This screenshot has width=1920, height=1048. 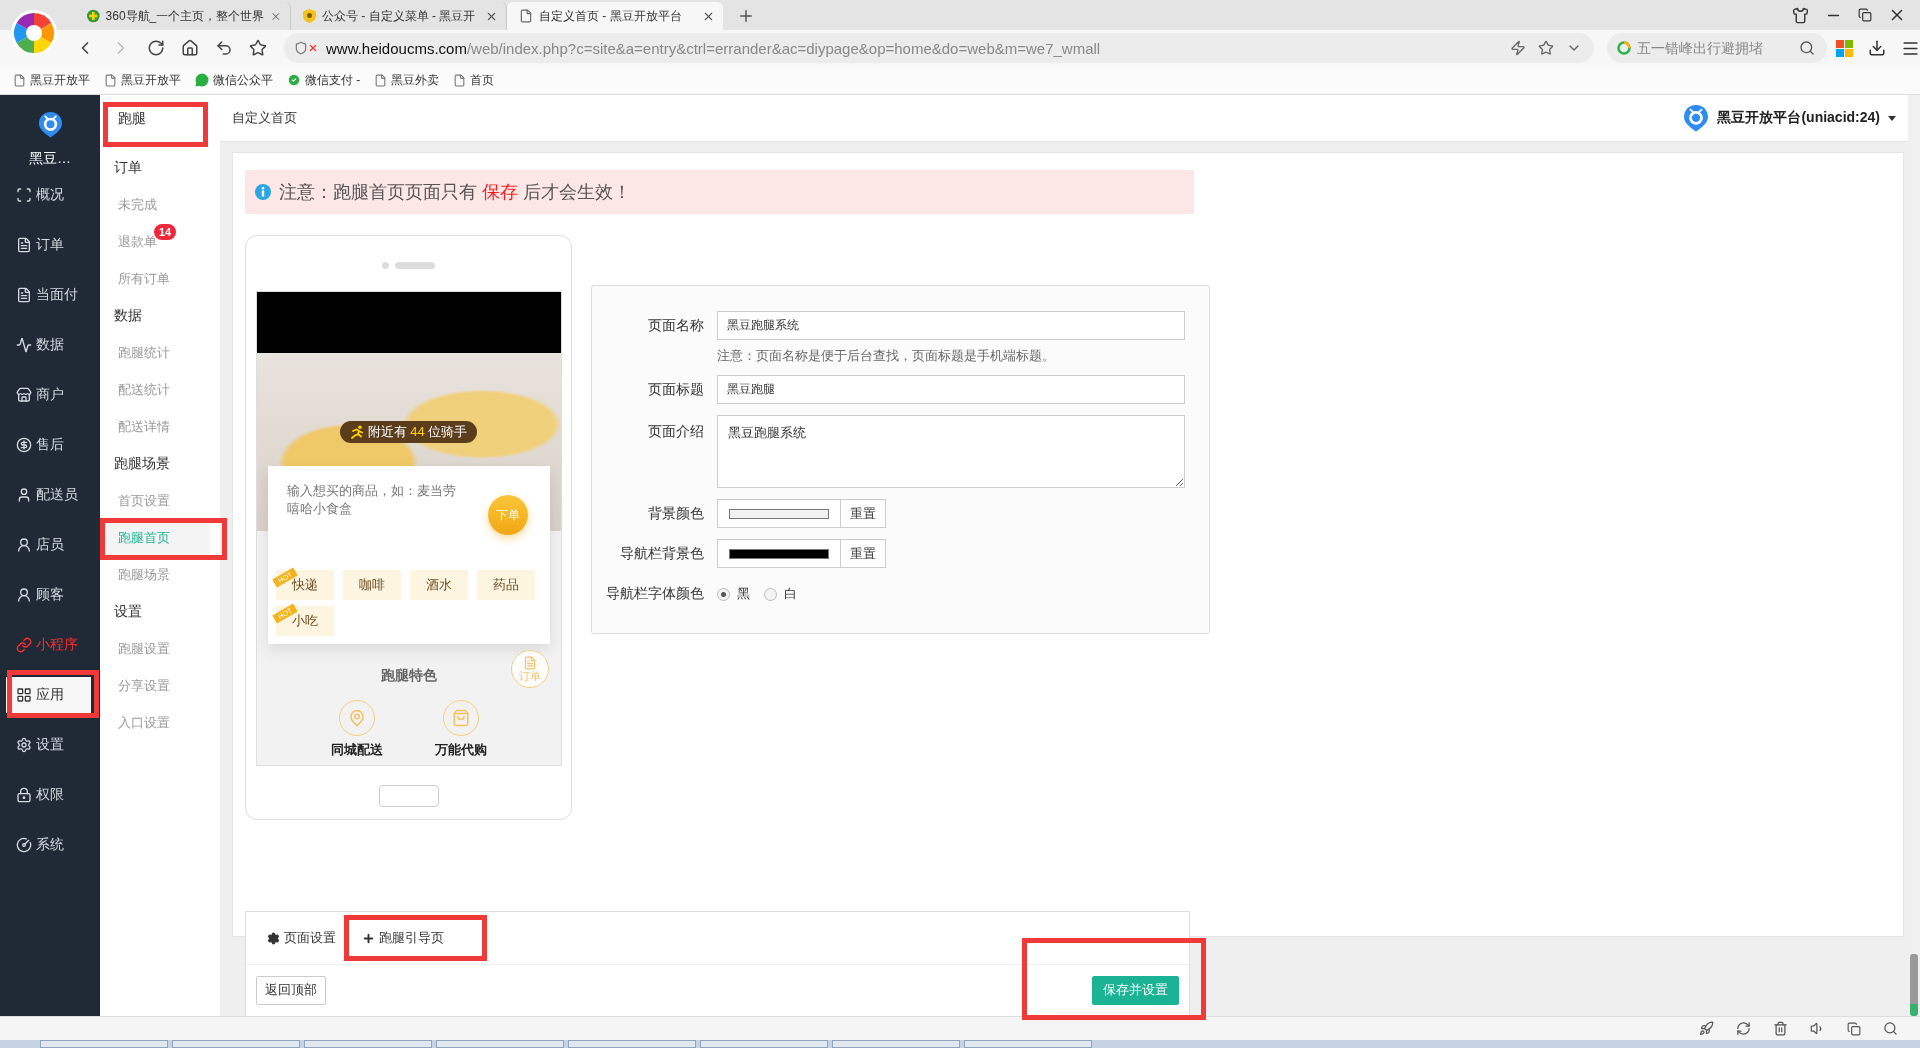 I want to click on nav-item: 顾客, so click(x=48, y=594).